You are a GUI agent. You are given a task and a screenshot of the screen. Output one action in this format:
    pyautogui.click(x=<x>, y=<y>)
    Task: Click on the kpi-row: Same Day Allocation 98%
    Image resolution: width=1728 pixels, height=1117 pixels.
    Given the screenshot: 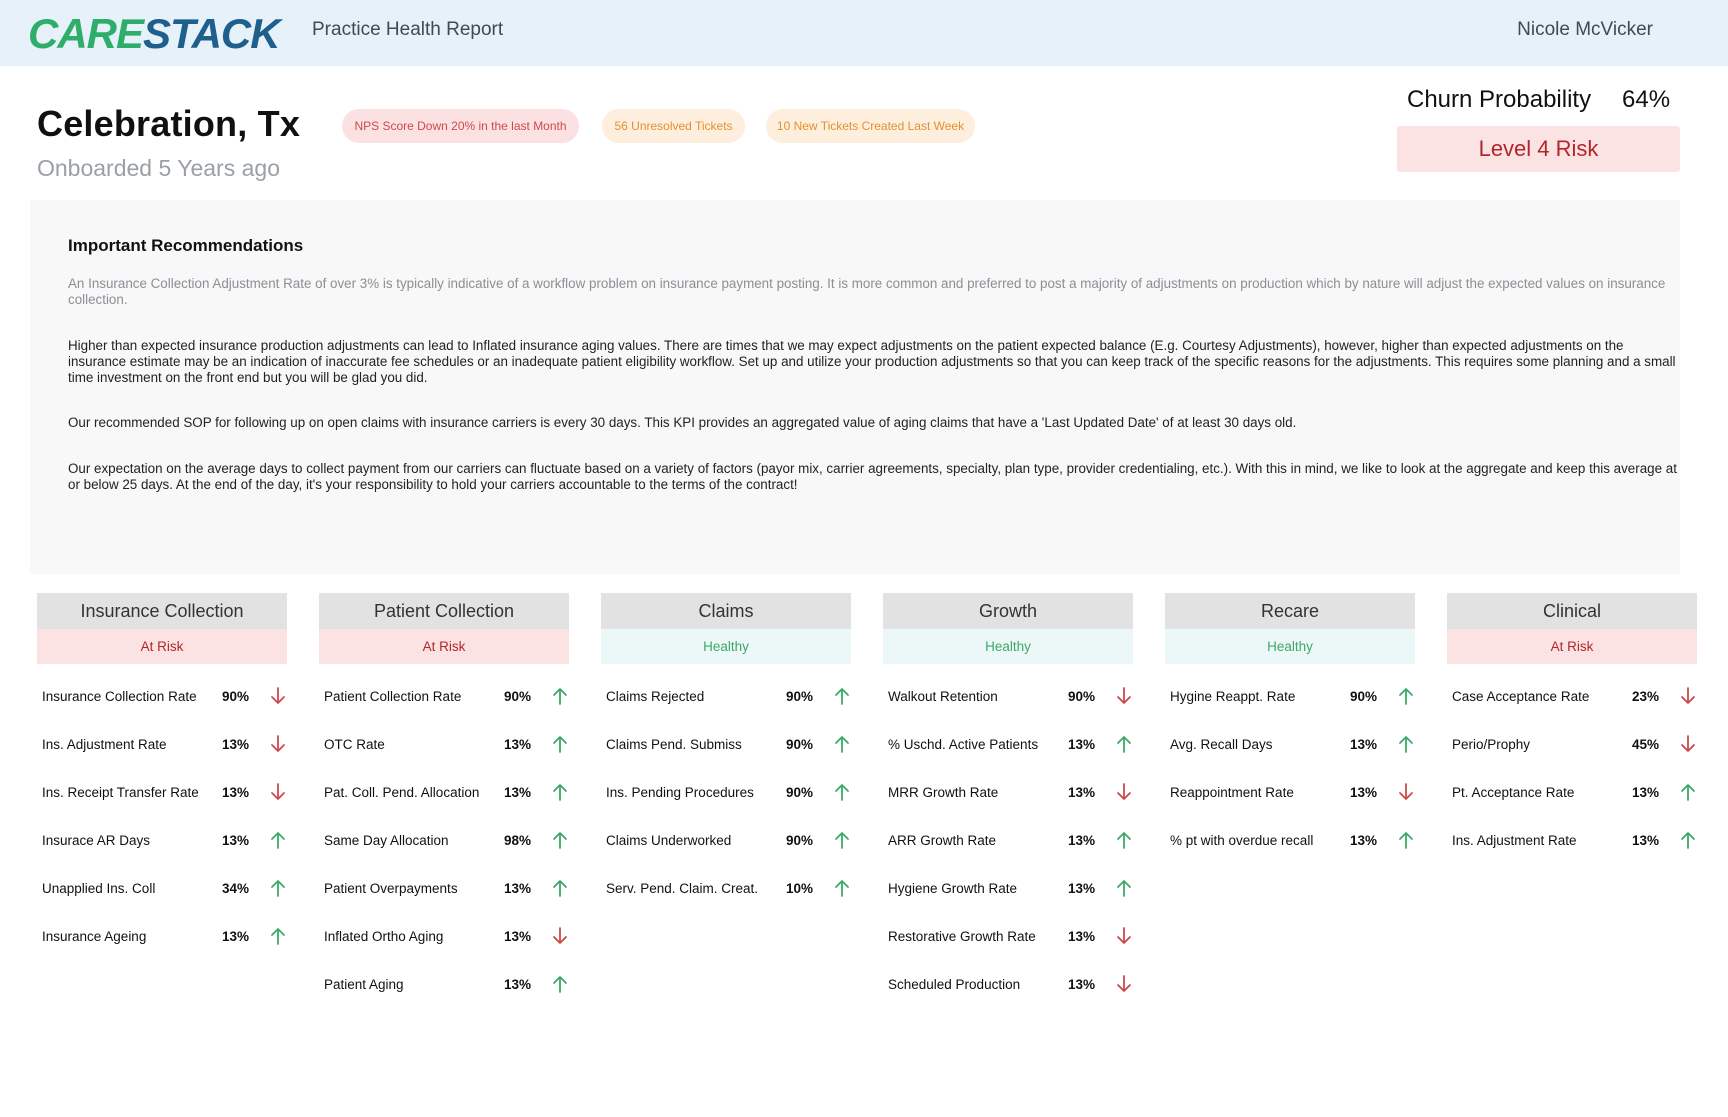 What is the action you would take?
    pyautogui.click(x=444, y=842)
    